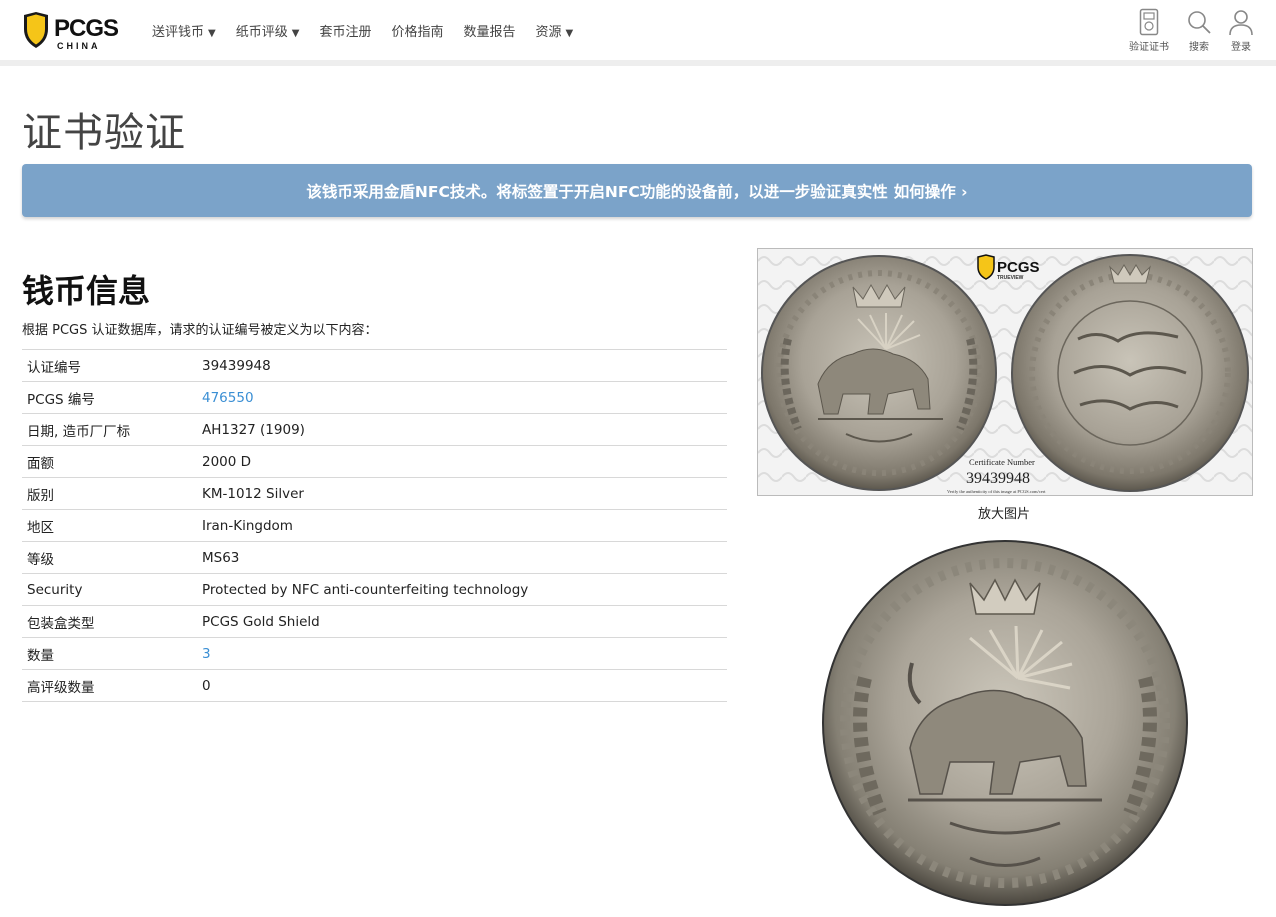 The width and height of the screenshot is (1276, 917). I want to click on search-label: 搜索, so click(1199, 47).